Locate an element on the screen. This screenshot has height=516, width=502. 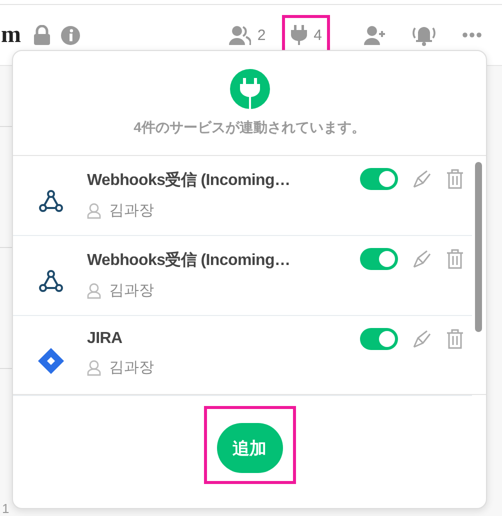
channel-title: m is located at coordinates (11, 35).